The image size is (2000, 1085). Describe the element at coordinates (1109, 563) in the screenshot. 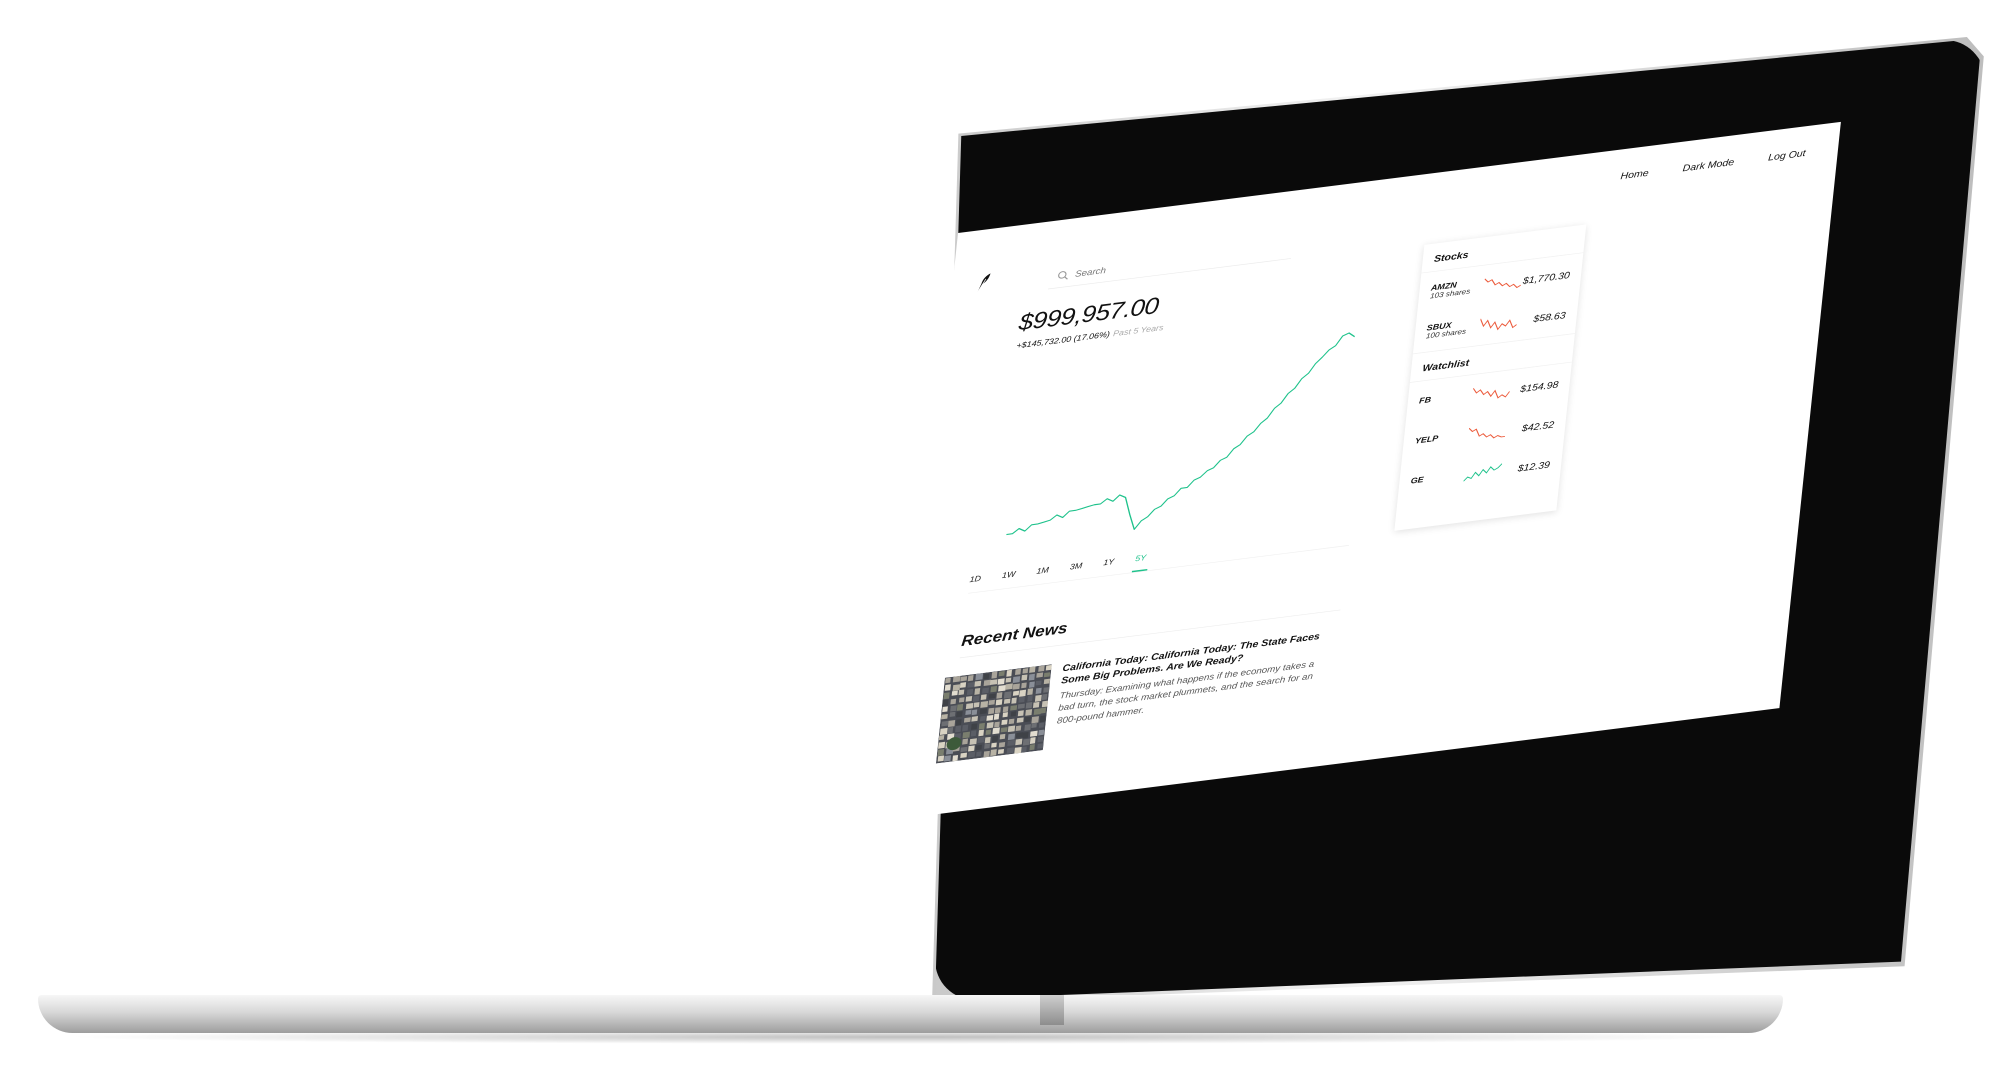

I see `range-tab-1y: 1Y` at that location.